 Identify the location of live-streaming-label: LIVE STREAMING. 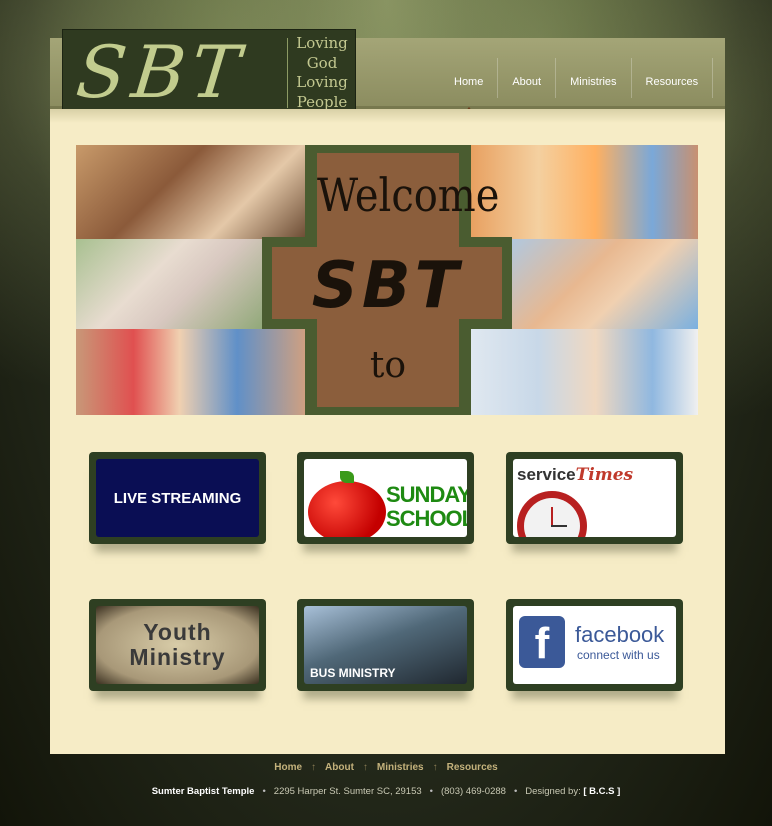
(177, 498).